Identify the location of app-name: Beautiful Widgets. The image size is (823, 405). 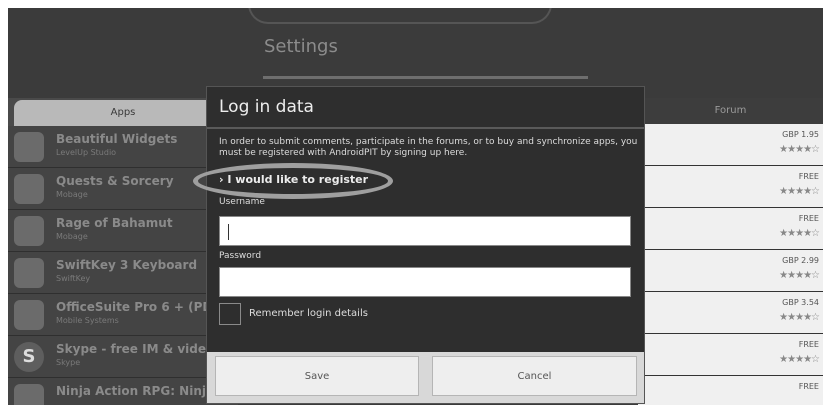
(117, 139).